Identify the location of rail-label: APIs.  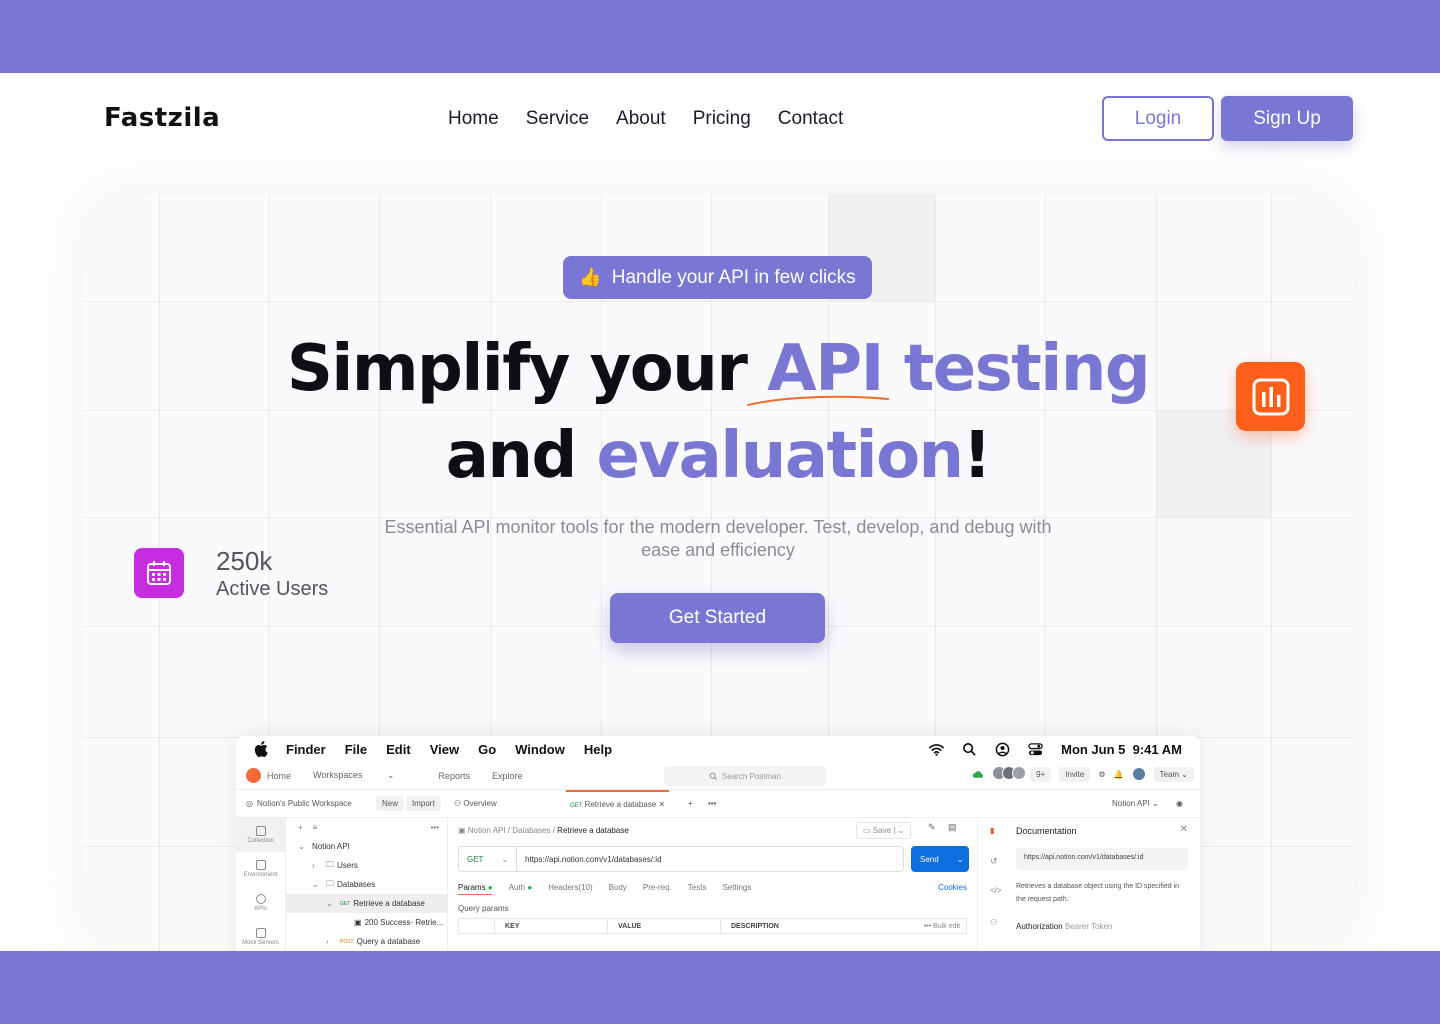
(260, 909).